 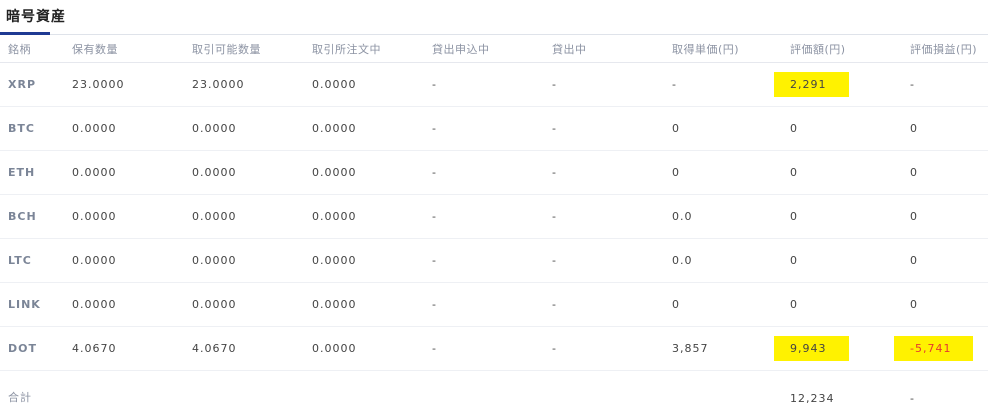 I want to click on table-row: XRP 23.0000 23.0000 0.0000 - - - 2,291 -, so click(x=494, y=84).